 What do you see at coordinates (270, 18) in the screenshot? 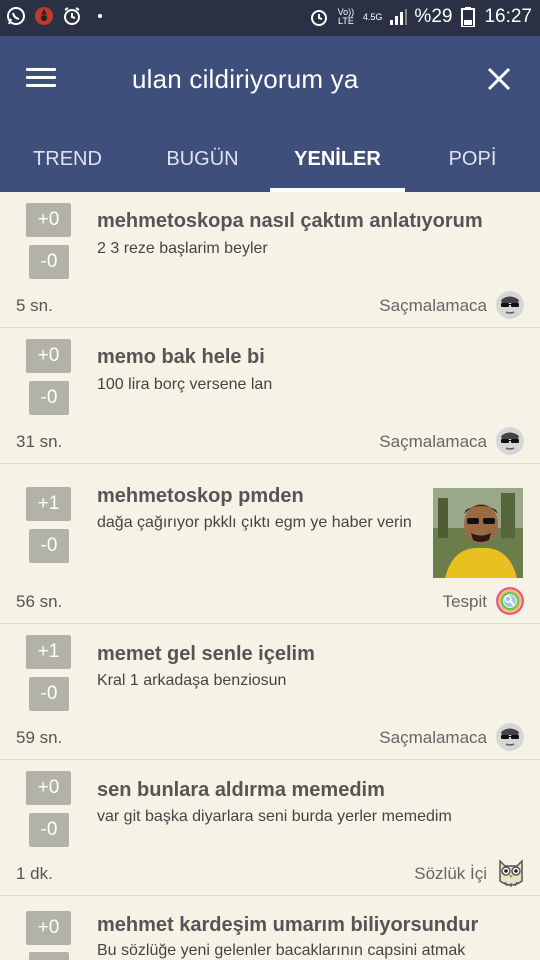
I see `status-bar: Vo)) LTE 4.5G %29 16:27` at bounding box center [270, 18].